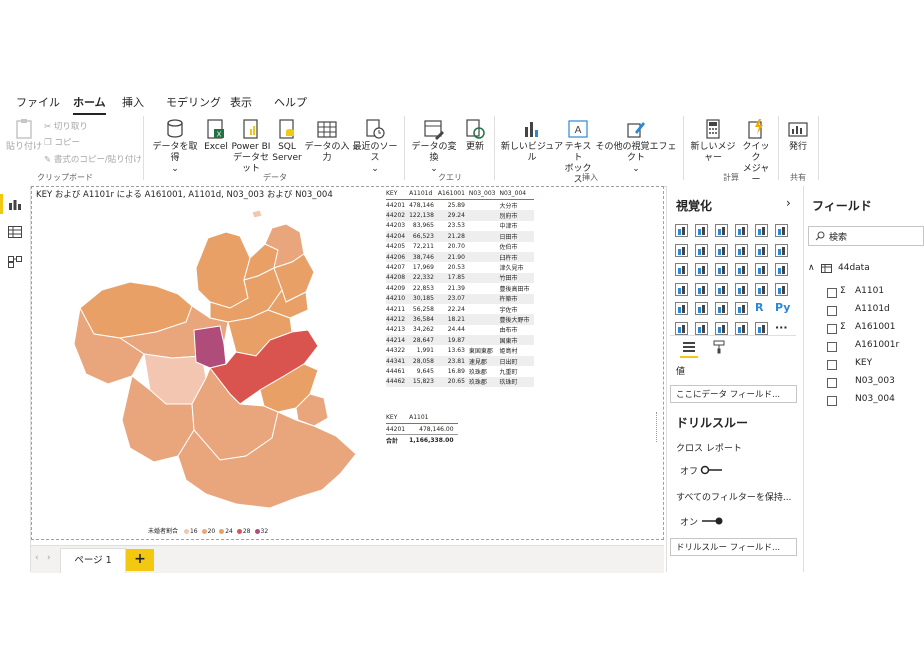 The height and width of the screenshot is (660, 924). What do you see at coordinates (460, 371) in the screenshot?
I see `table-row: 44461 9,645 16.89 玖珠郡 九重町` at bounding box center [460, 371].